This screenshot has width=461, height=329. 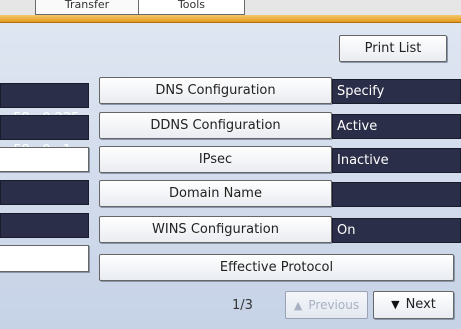 I want to click on previous-button: ▲ Previous, so click(x=326, y=305).